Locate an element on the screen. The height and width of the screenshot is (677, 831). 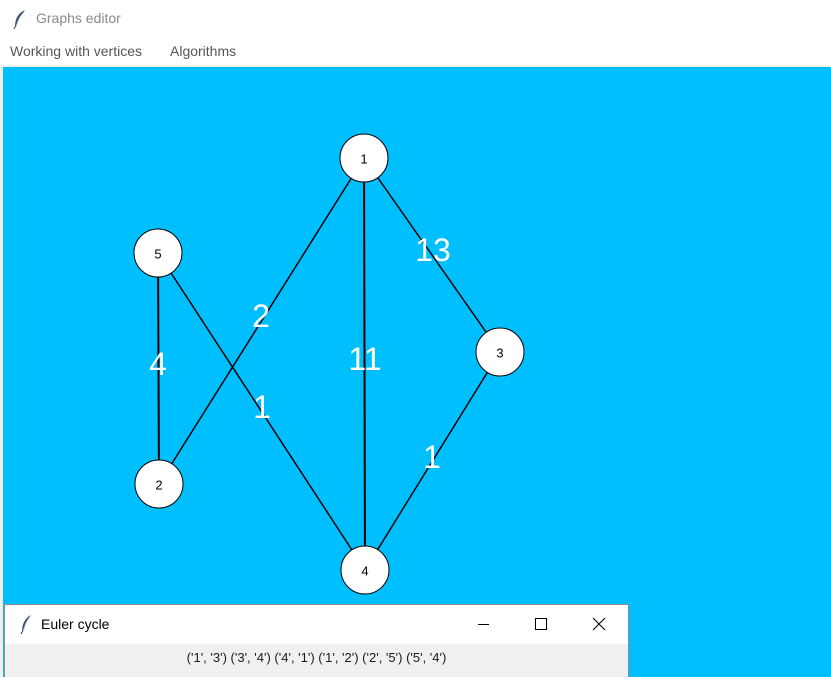
minimize-icon is located at coordinates (483, 624).